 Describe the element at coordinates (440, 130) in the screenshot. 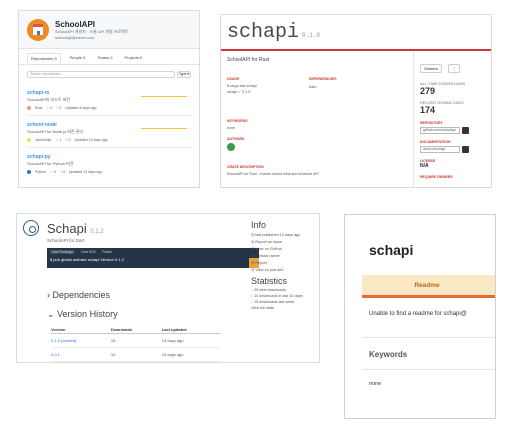

I see `repository-value: github.com/schoolapi` at that location.